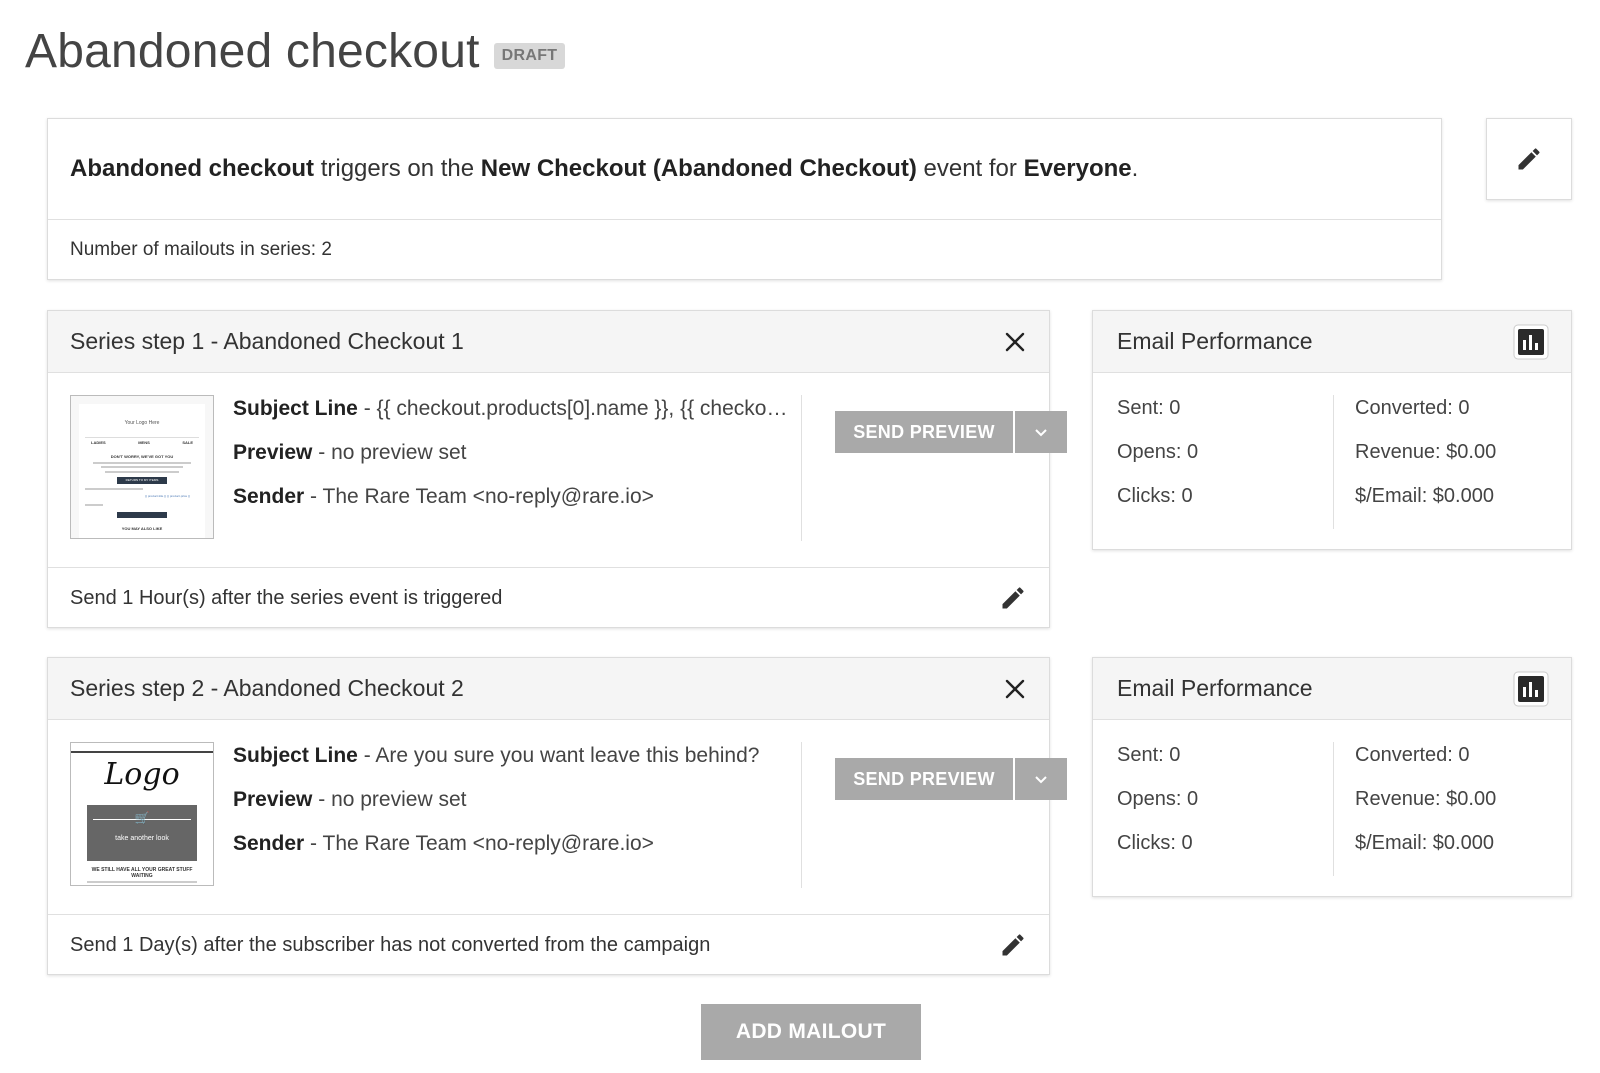 This screenshot has height=1073, width=1600. Describe the element at coordinates (201, 249) in the screenshot. I see `mailouts-count: Number of mailouts in series: 2` at that location.